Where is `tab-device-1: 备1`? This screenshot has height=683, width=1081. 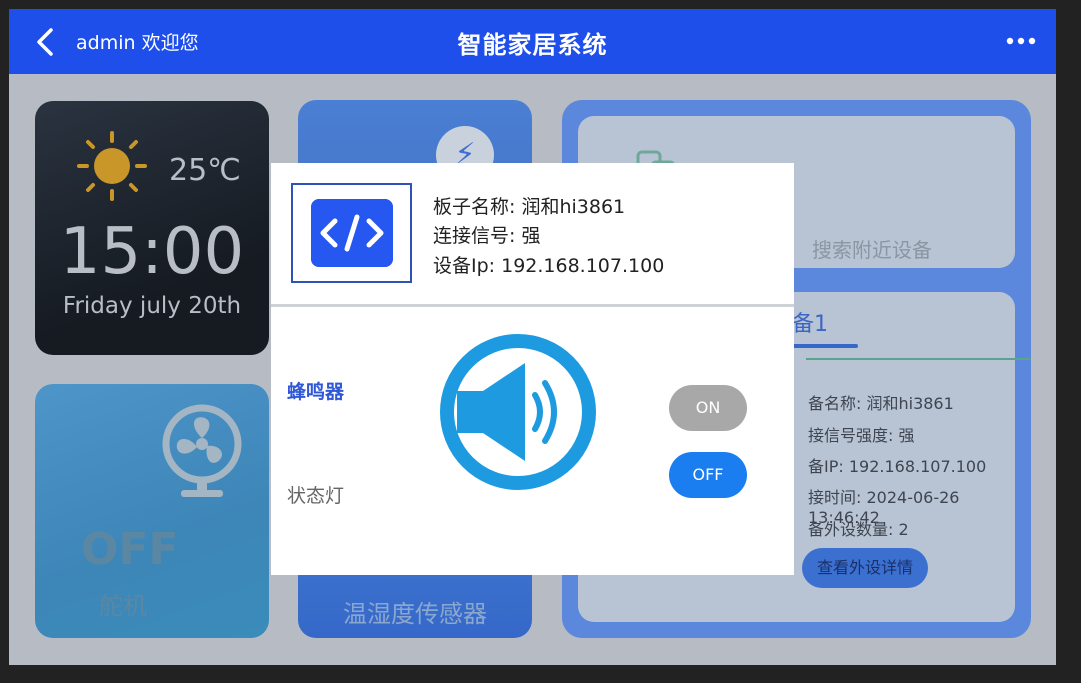 tab-device-1: 备1 is located at coordinates (810, 322).